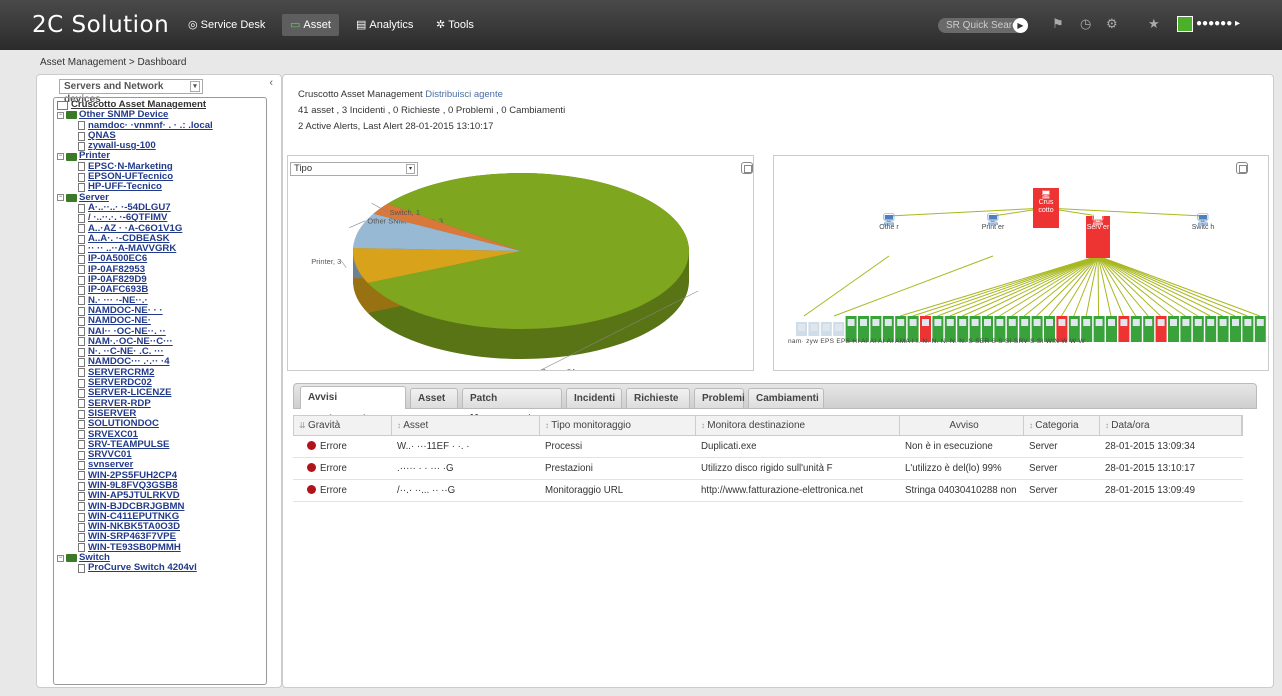 The width and height of the screenshot is (1282, 696). What do you see at coordinates (133, 187) in the screenshot?
I see `tree-leaf-item: HP-UFF-Tecnico` at bounding box center [133, 187].